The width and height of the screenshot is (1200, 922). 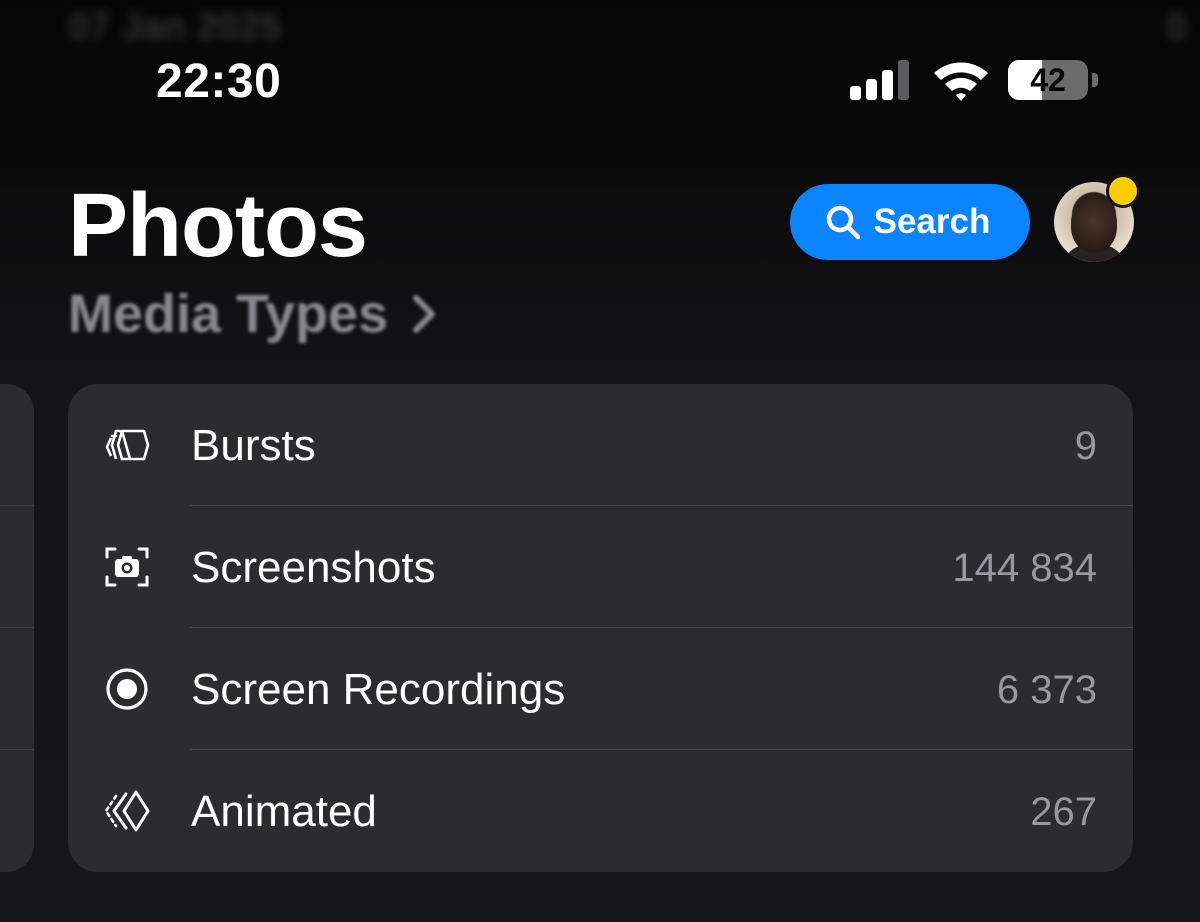 What do you see at coordinates (1123, 191) in the screenshot?
I see `notification-badge` at bounding box center [1123, 191].